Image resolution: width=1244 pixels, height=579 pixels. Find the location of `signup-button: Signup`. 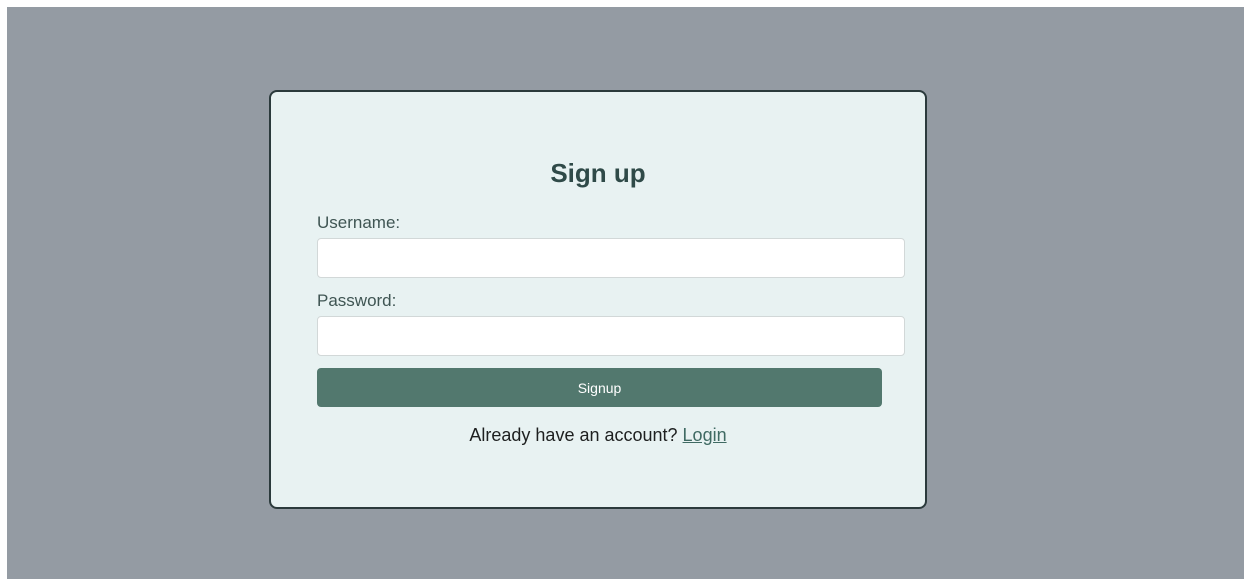

signup-button: Signup is located at coordinates (599, 387).